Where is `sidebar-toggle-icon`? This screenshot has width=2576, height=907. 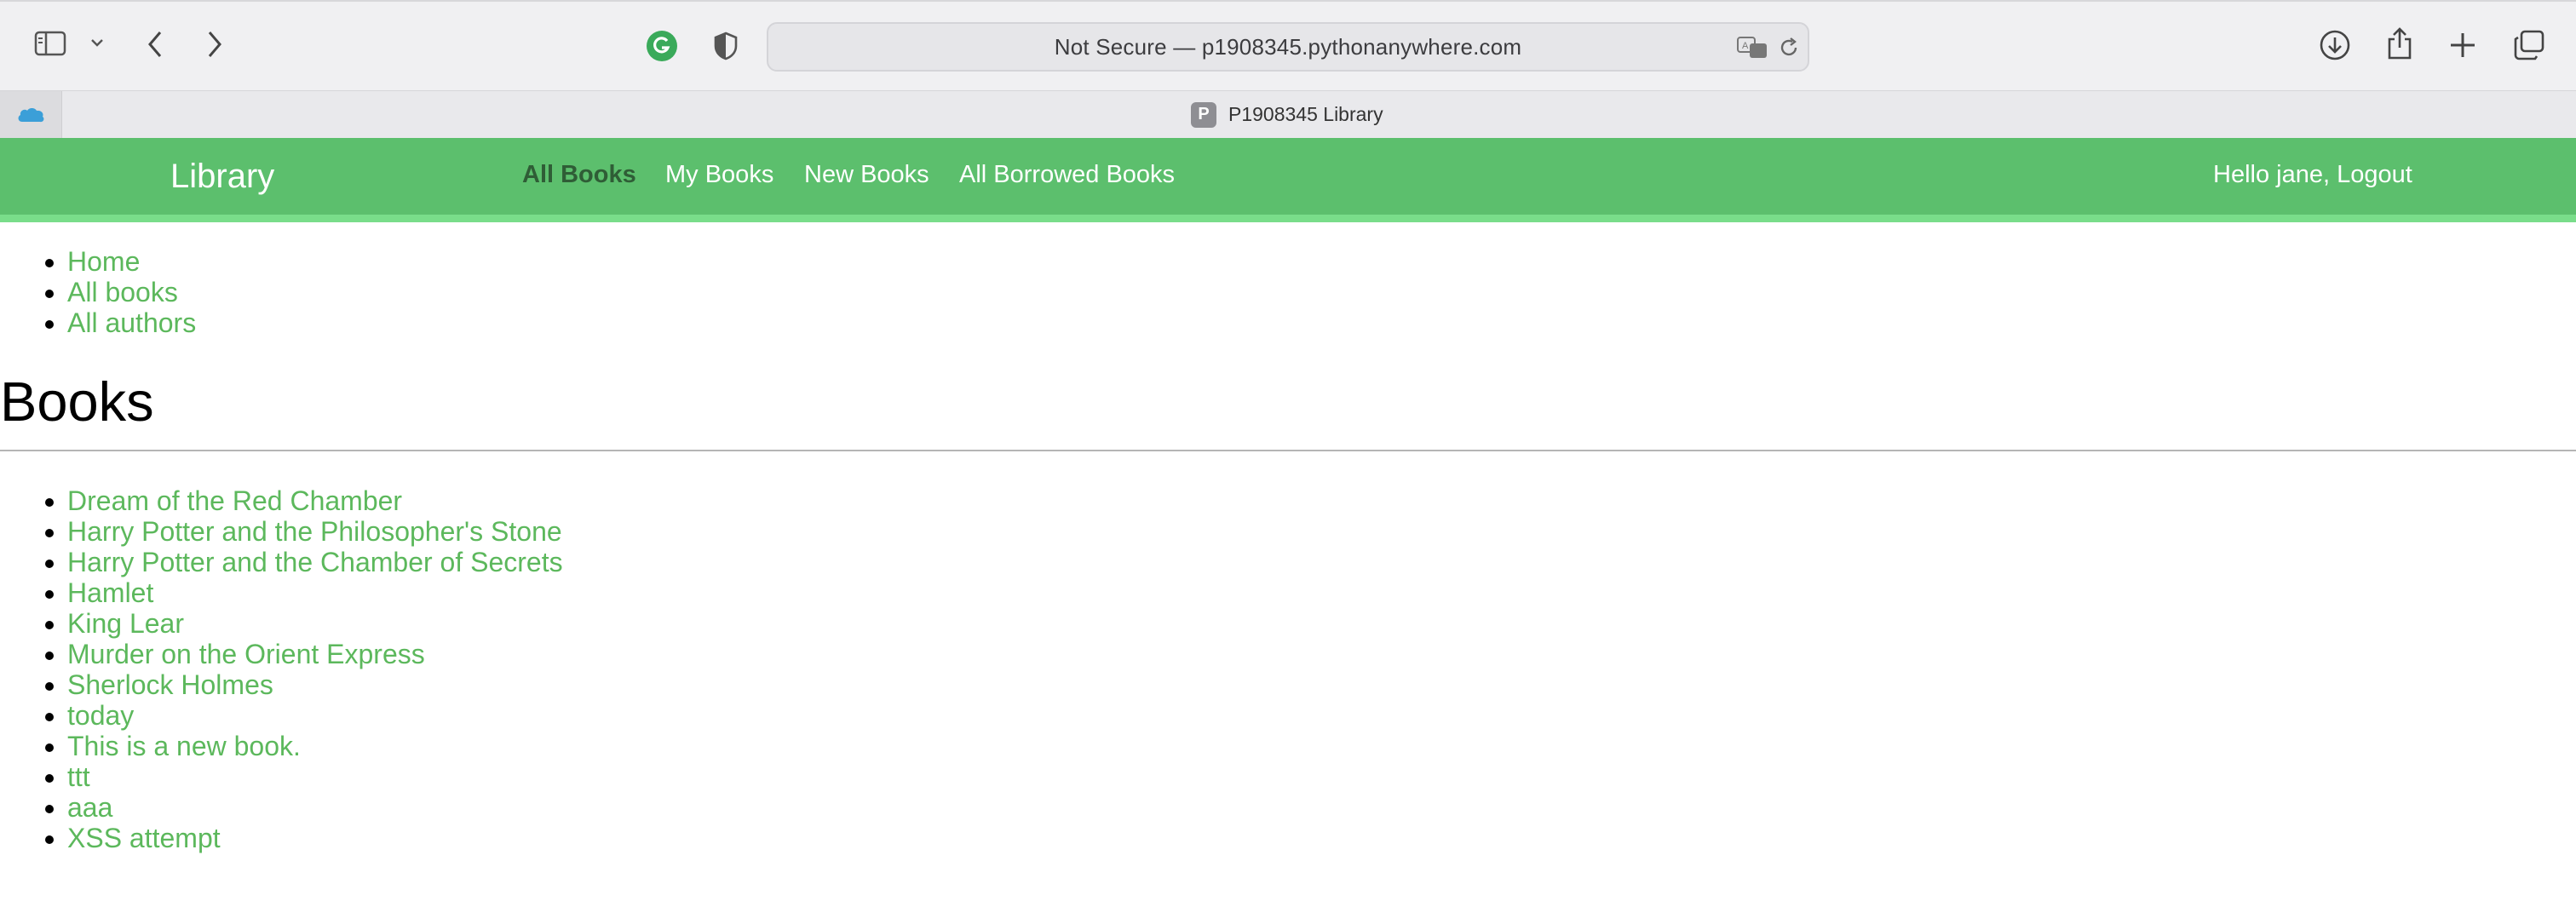
sidebar-toggle-icon is located at coordinates (50, 43).